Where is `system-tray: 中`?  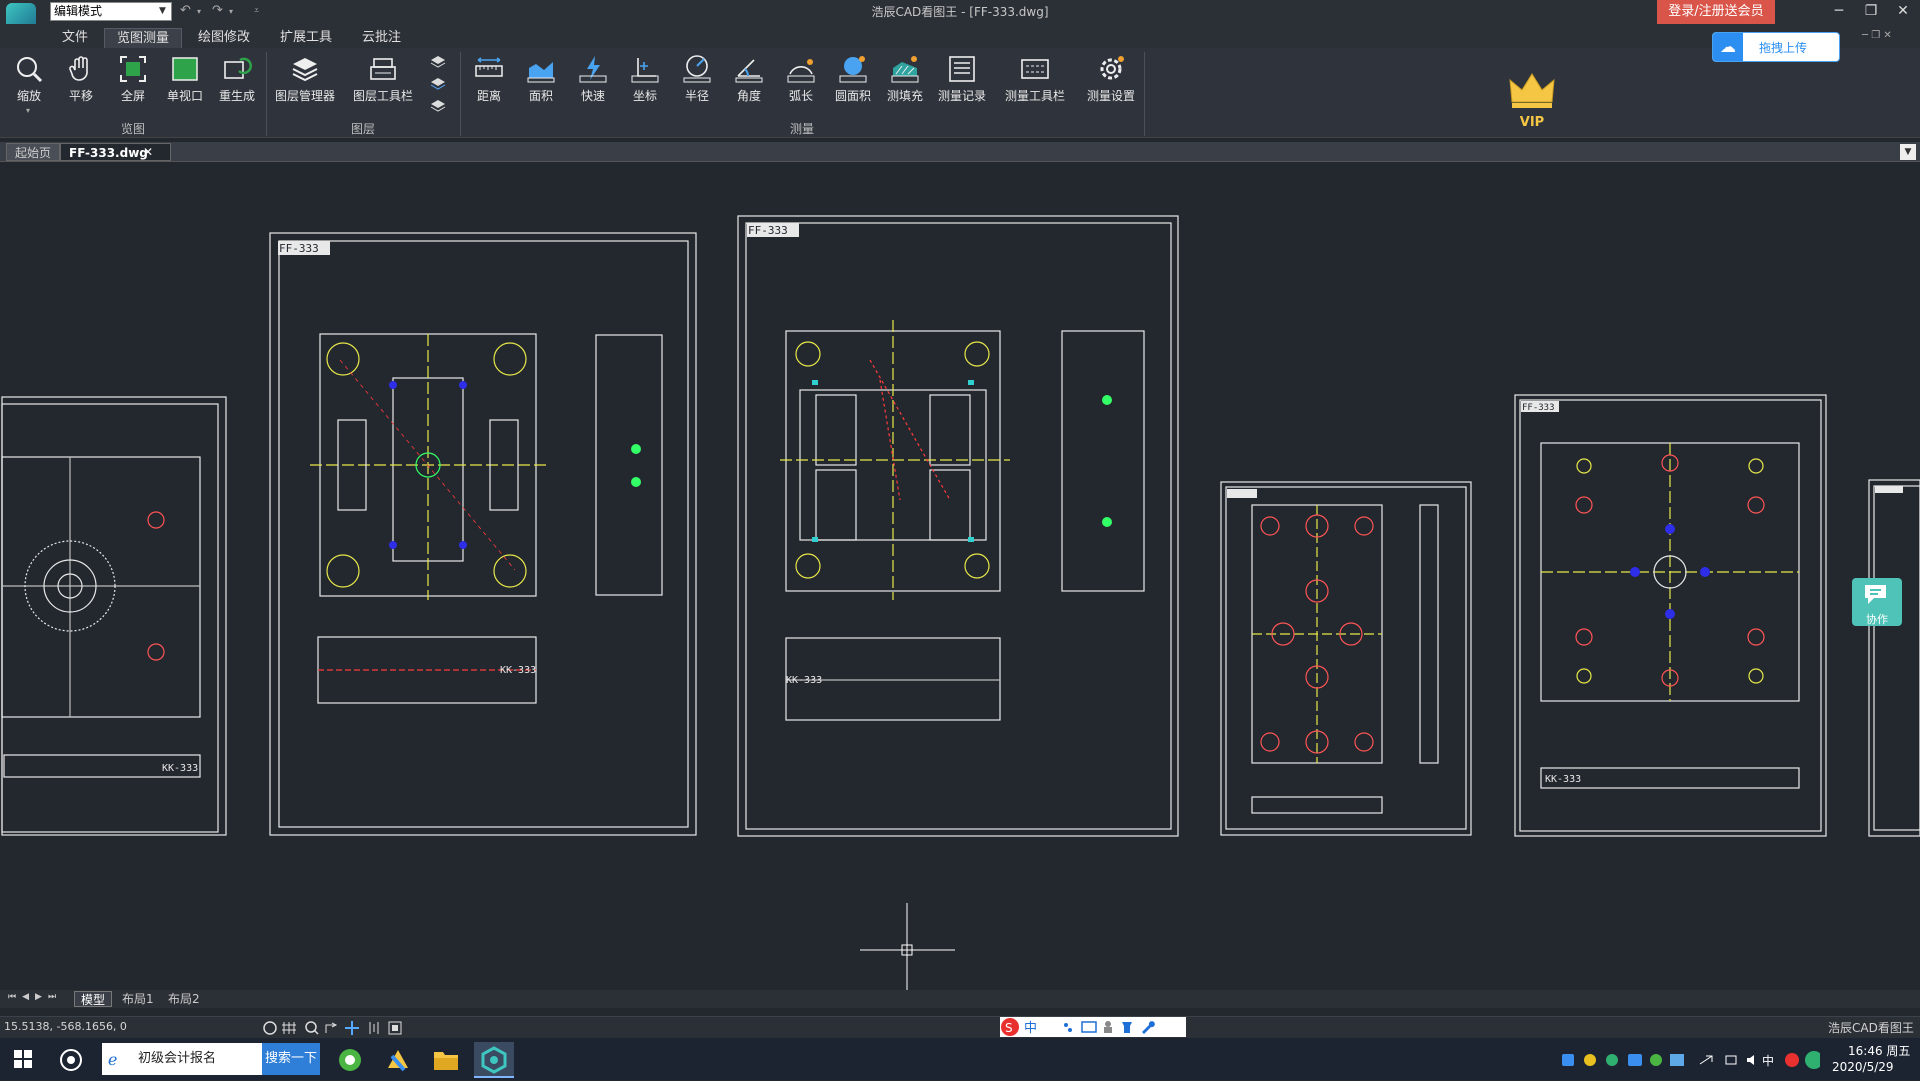 system-tray: 中 is located at coordinates (1691, 1060).